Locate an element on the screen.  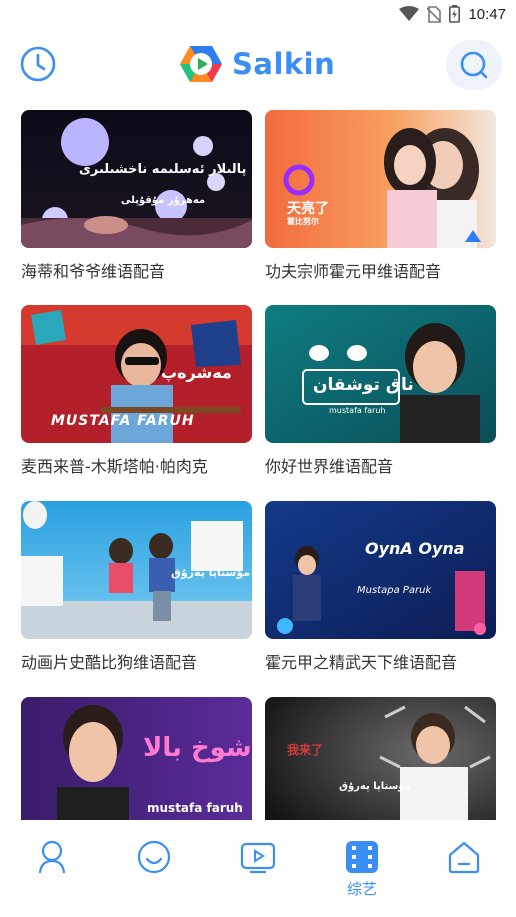
thumbnail-overlay-subtext: 霍比努尔 is located at coordinates (303, 221).